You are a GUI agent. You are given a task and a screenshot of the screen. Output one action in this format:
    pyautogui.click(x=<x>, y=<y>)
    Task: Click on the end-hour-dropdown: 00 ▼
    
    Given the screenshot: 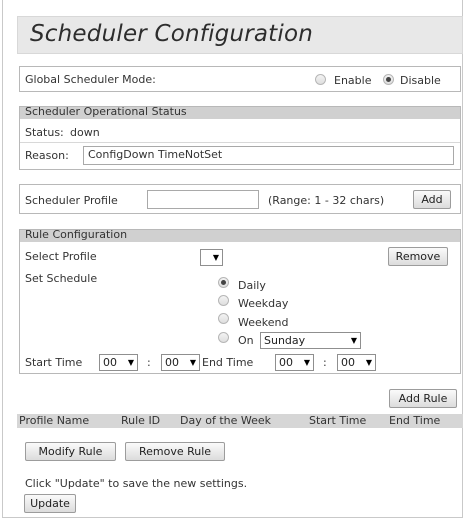 What is the action you would take?
    pyautogui.click(x=294, y=362)
    